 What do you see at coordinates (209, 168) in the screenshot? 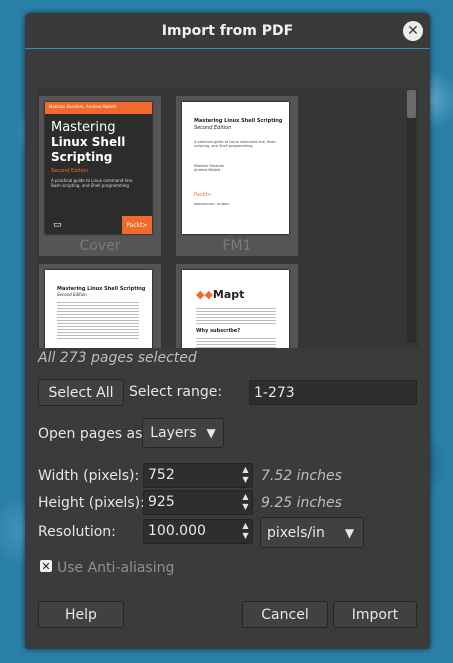
I see `fm1-authors: Mokhtar Ebrahim Andrew Mallett` at bounding box center [209, 168].